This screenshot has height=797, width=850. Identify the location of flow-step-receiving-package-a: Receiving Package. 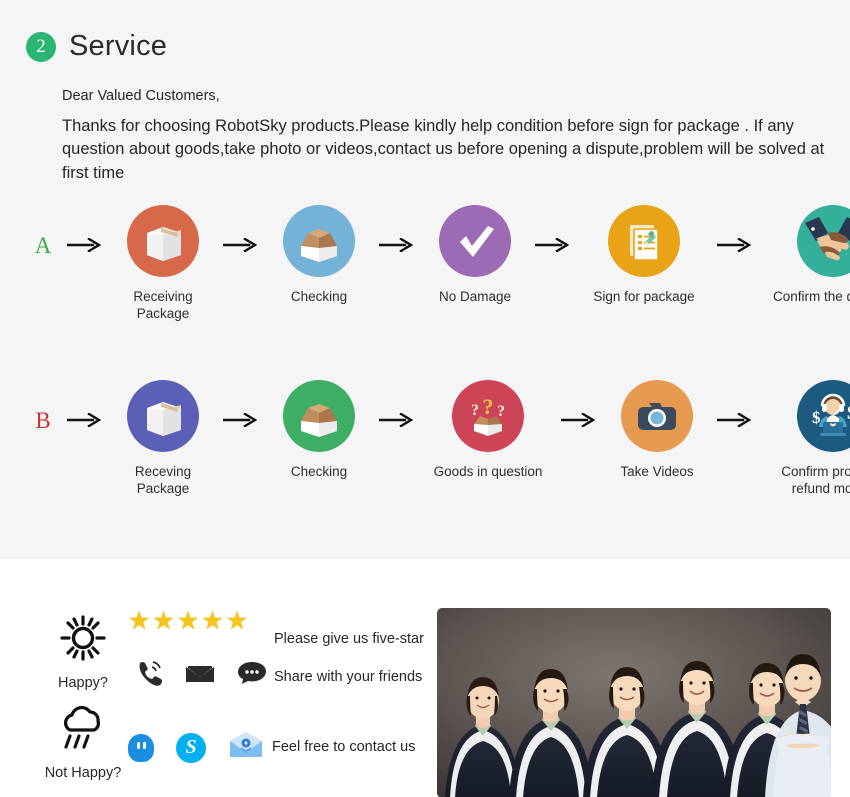
(163, 264).